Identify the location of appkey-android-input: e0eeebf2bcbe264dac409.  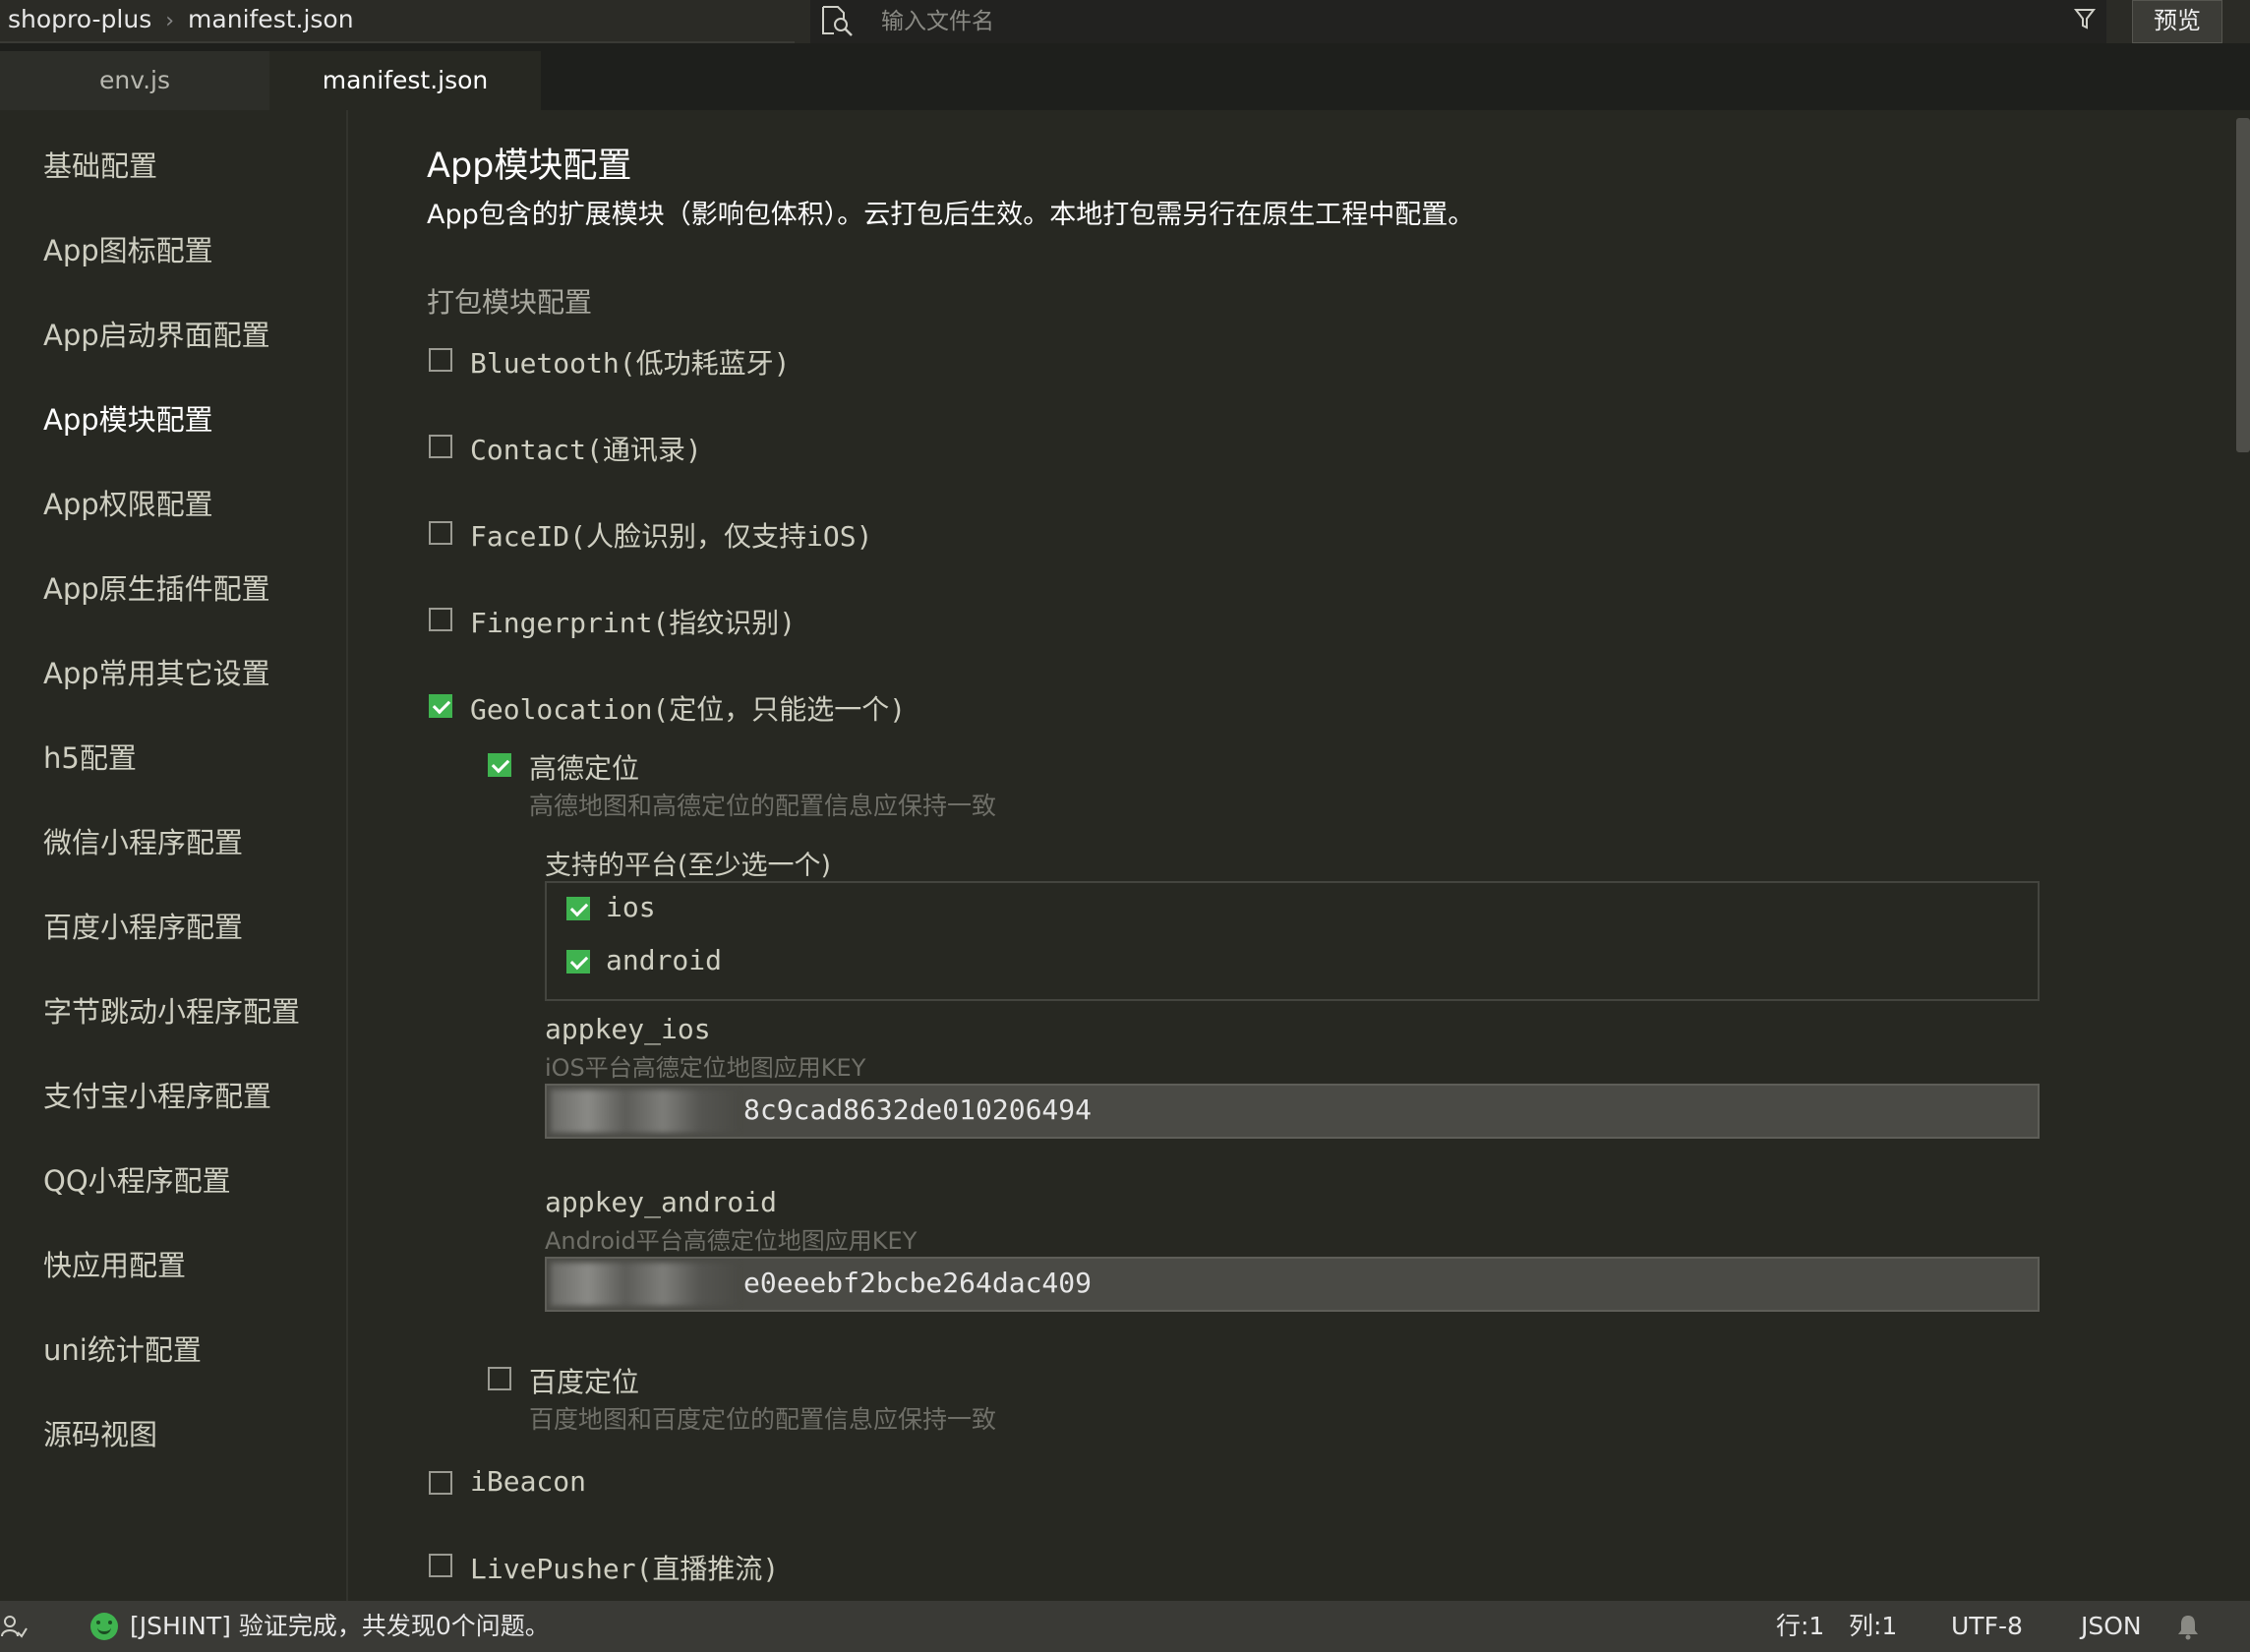
(1293, 1284).